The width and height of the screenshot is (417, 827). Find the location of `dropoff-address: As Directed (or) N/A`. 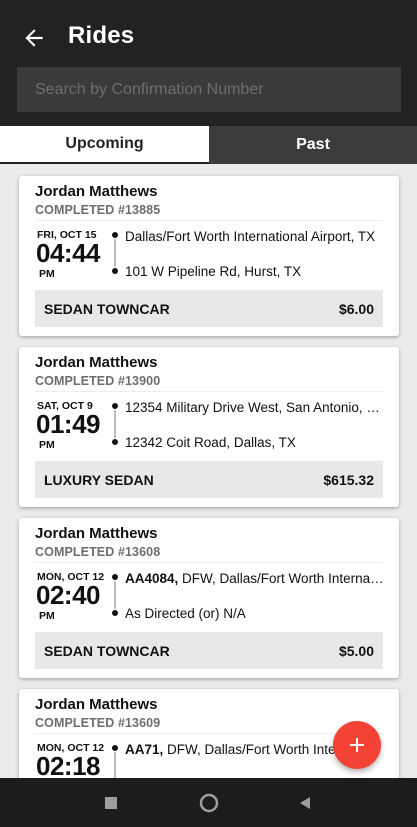

dropoff-address: As Directed (or) N/A is located at coordinates (185, 613).